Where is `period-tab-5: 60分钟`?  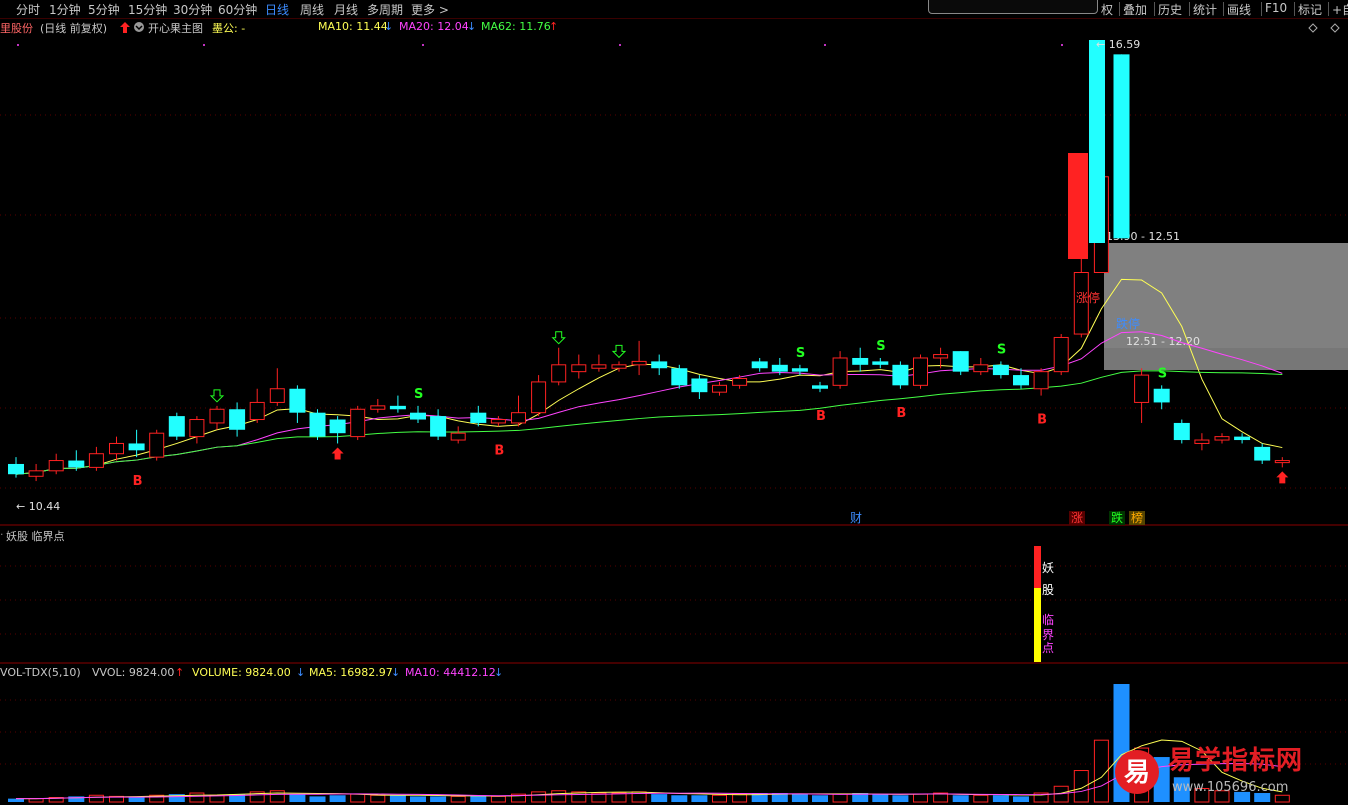 period-tab-5: 60分钟 is located at coordinates (237, 9).